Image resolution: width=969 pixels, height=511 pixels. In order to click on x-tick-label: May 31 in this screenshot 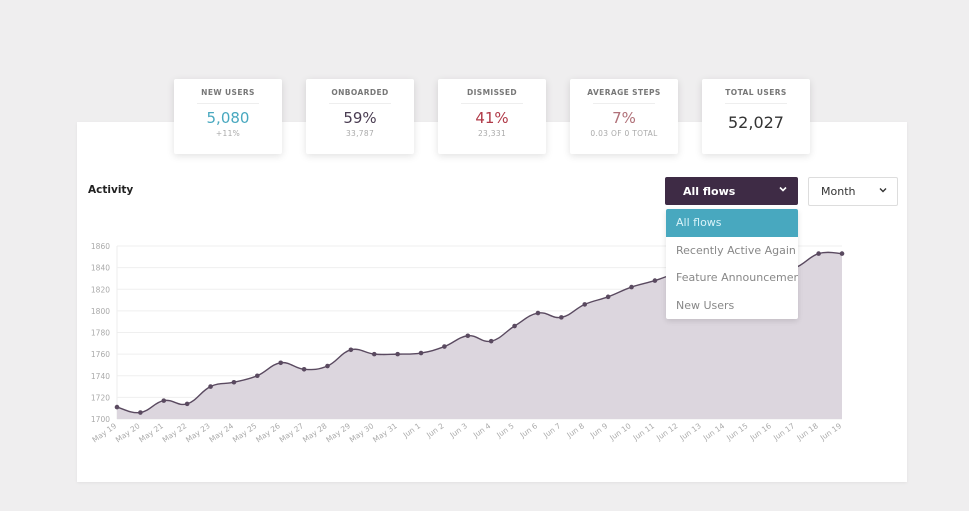, I will do `click(385, 432)`.